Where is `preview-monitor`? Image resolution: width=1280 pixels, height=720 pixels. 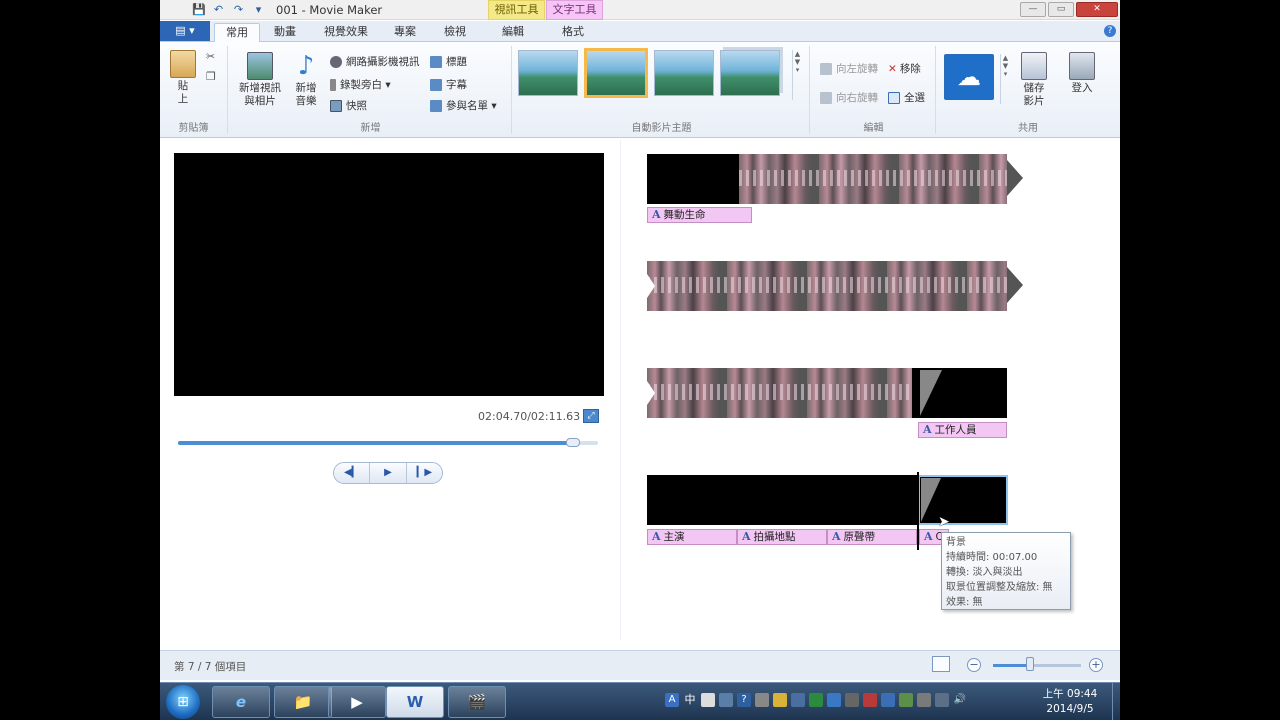 preview-monitor is located at coordinates (389, 274).